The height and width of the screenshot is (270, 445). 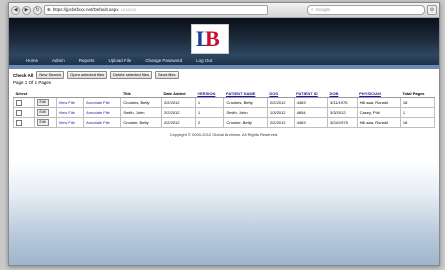 What do you see at coordinates (141, 112) in the screenshot?
I see `cell-title: Smith, John` at bounding box center [141, 112].